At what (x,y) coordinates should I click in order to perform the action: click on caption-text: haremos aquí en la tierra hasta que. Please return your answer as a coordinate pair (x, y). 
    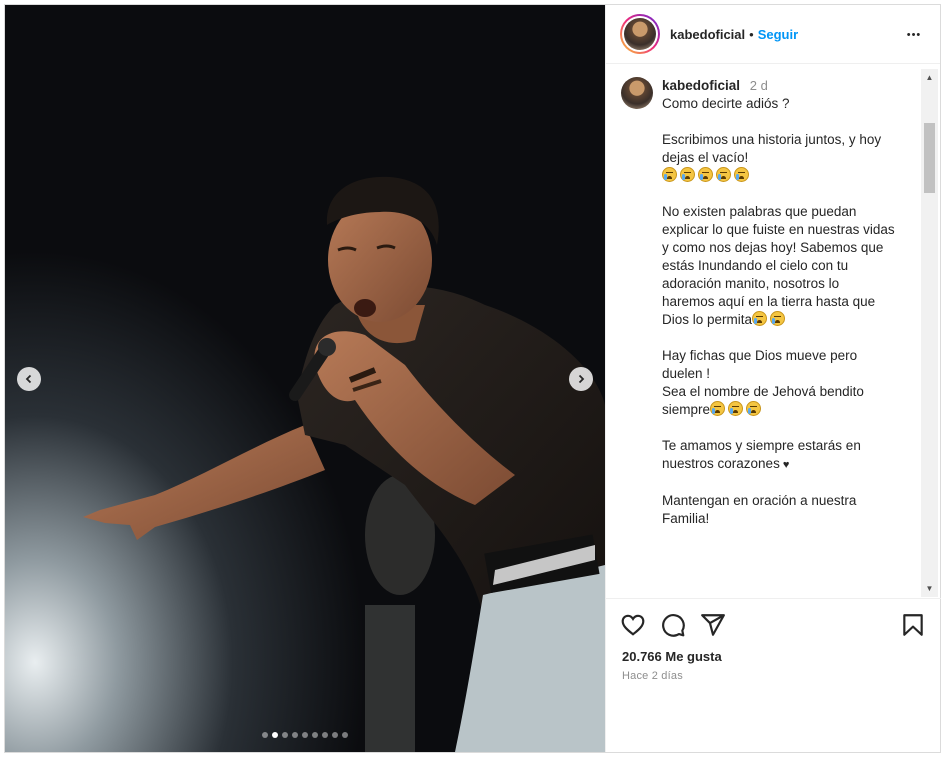
    Looking at the image, I should click on (769, 301).